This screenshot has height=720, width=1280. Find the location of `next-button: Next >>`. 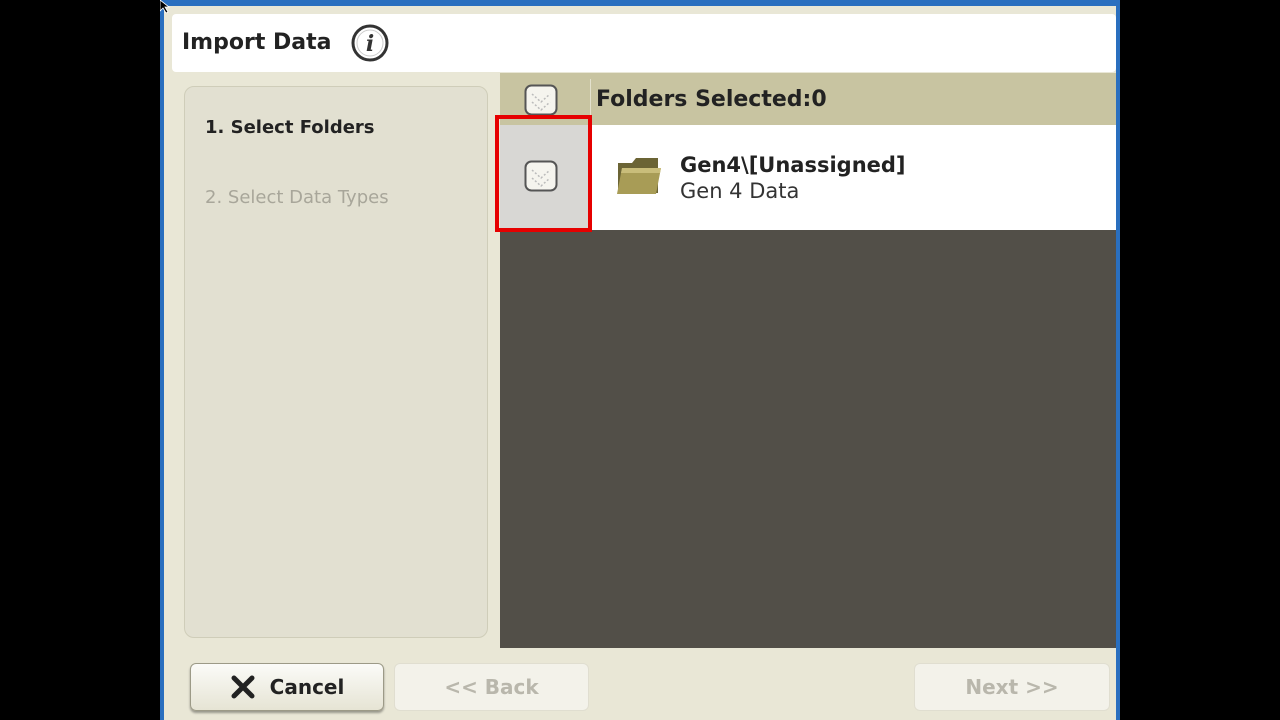

next-button: Next >> is located at coordinates (1012, 687).